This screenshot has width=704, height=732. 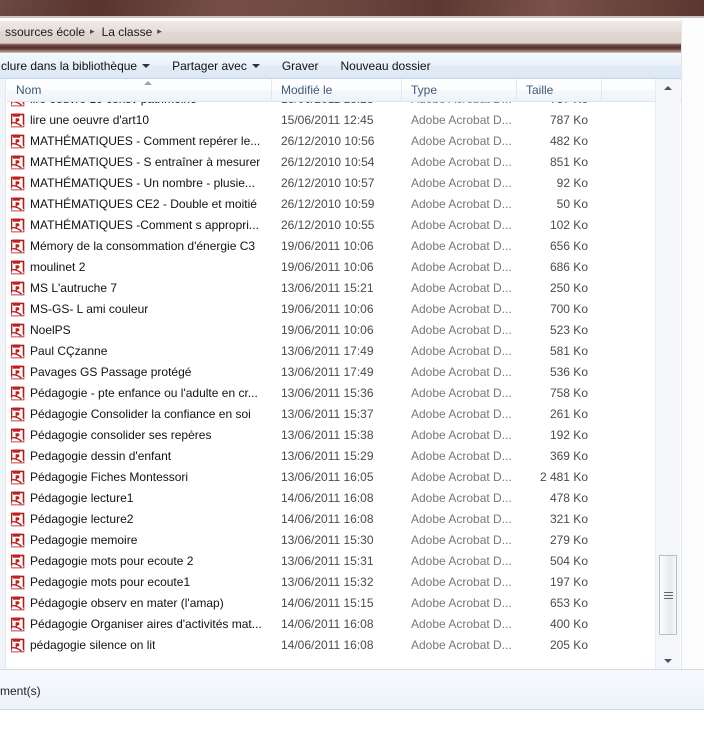 I want to click on file-name-cell: lire oeuvre 10 consv patrimoine, so click(x=139, y=106).